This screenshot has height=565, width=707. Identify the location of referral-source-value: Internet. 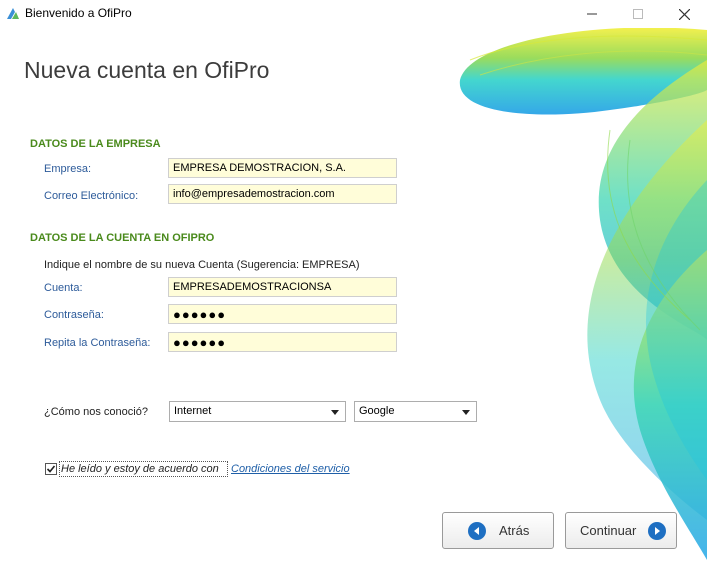
(193, 411).